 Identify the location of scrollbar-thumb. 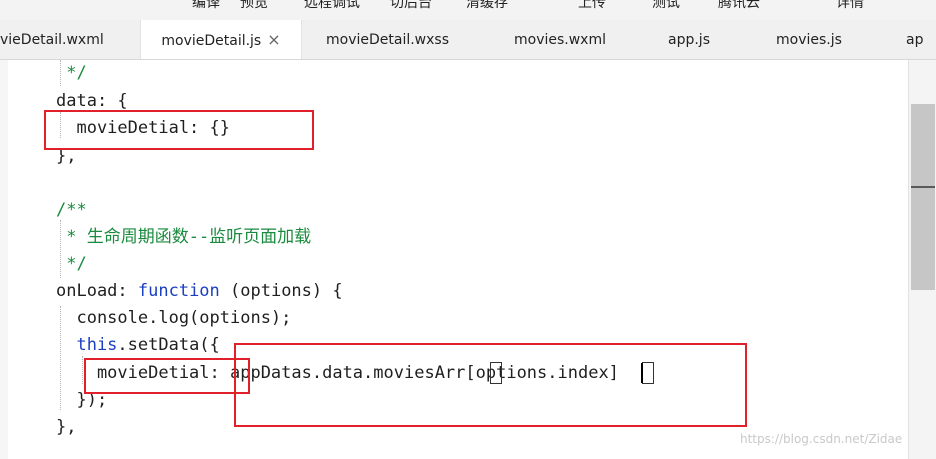
(923, 197).